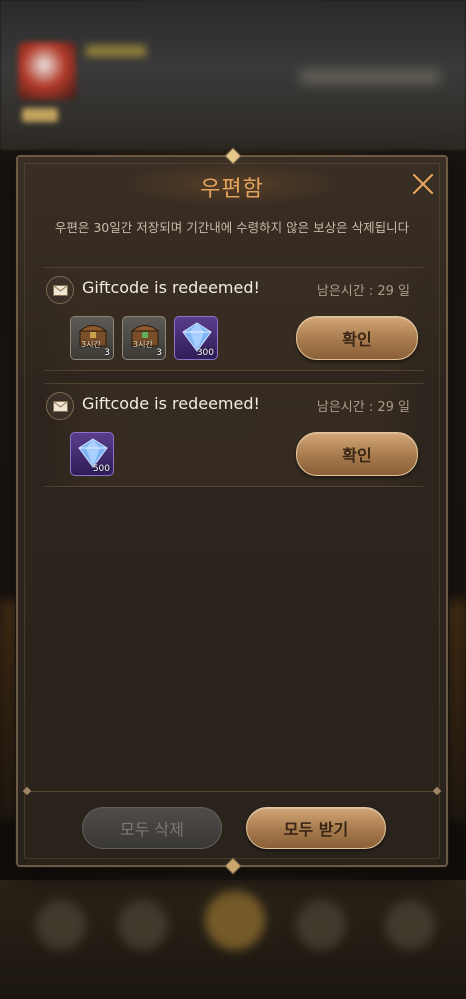  What do you see at coordinates (370, 77) in the screenshot?
I see `background-resources` at bounding box center [370, 77].